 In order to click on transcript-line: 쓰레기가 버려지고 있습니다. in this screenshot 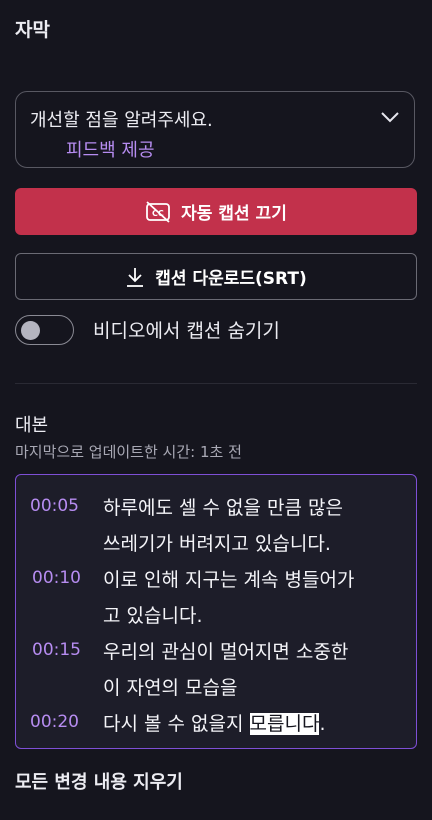, I will do `click(217, 542)`.